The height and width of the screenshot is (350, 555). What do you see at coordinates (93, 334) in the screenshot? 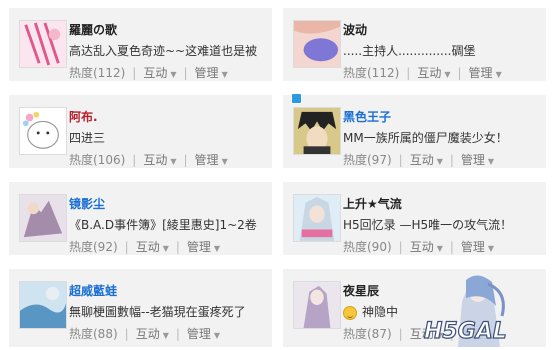
I see `heat-count: 热度(88)` at bounding box center [93, 334].